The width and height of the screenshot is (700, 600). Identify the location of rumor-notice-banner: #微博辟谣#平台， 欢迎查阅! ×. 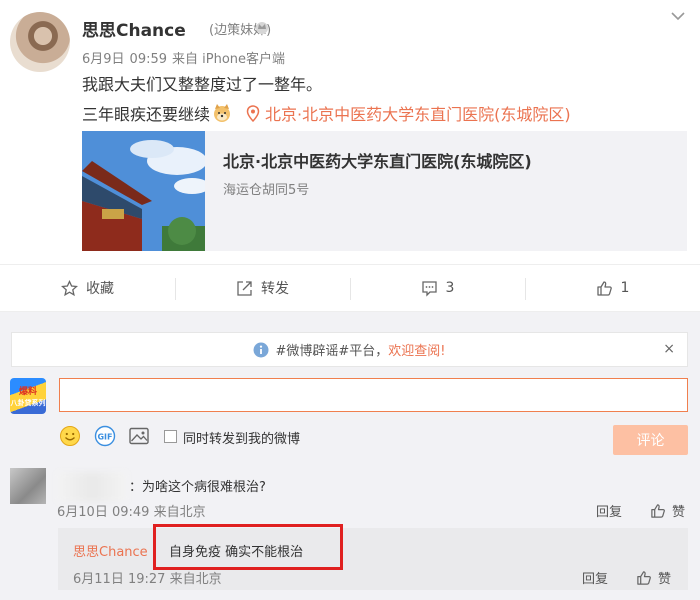
(349, 349).